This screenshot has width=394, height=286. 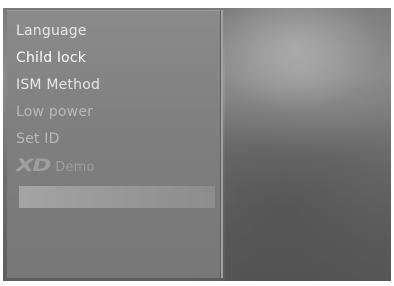 What do you see at coordinates (115, 139) in the screenshot?
I see `menu-item-set-id: Set ID` at bounding box center [115, 139].